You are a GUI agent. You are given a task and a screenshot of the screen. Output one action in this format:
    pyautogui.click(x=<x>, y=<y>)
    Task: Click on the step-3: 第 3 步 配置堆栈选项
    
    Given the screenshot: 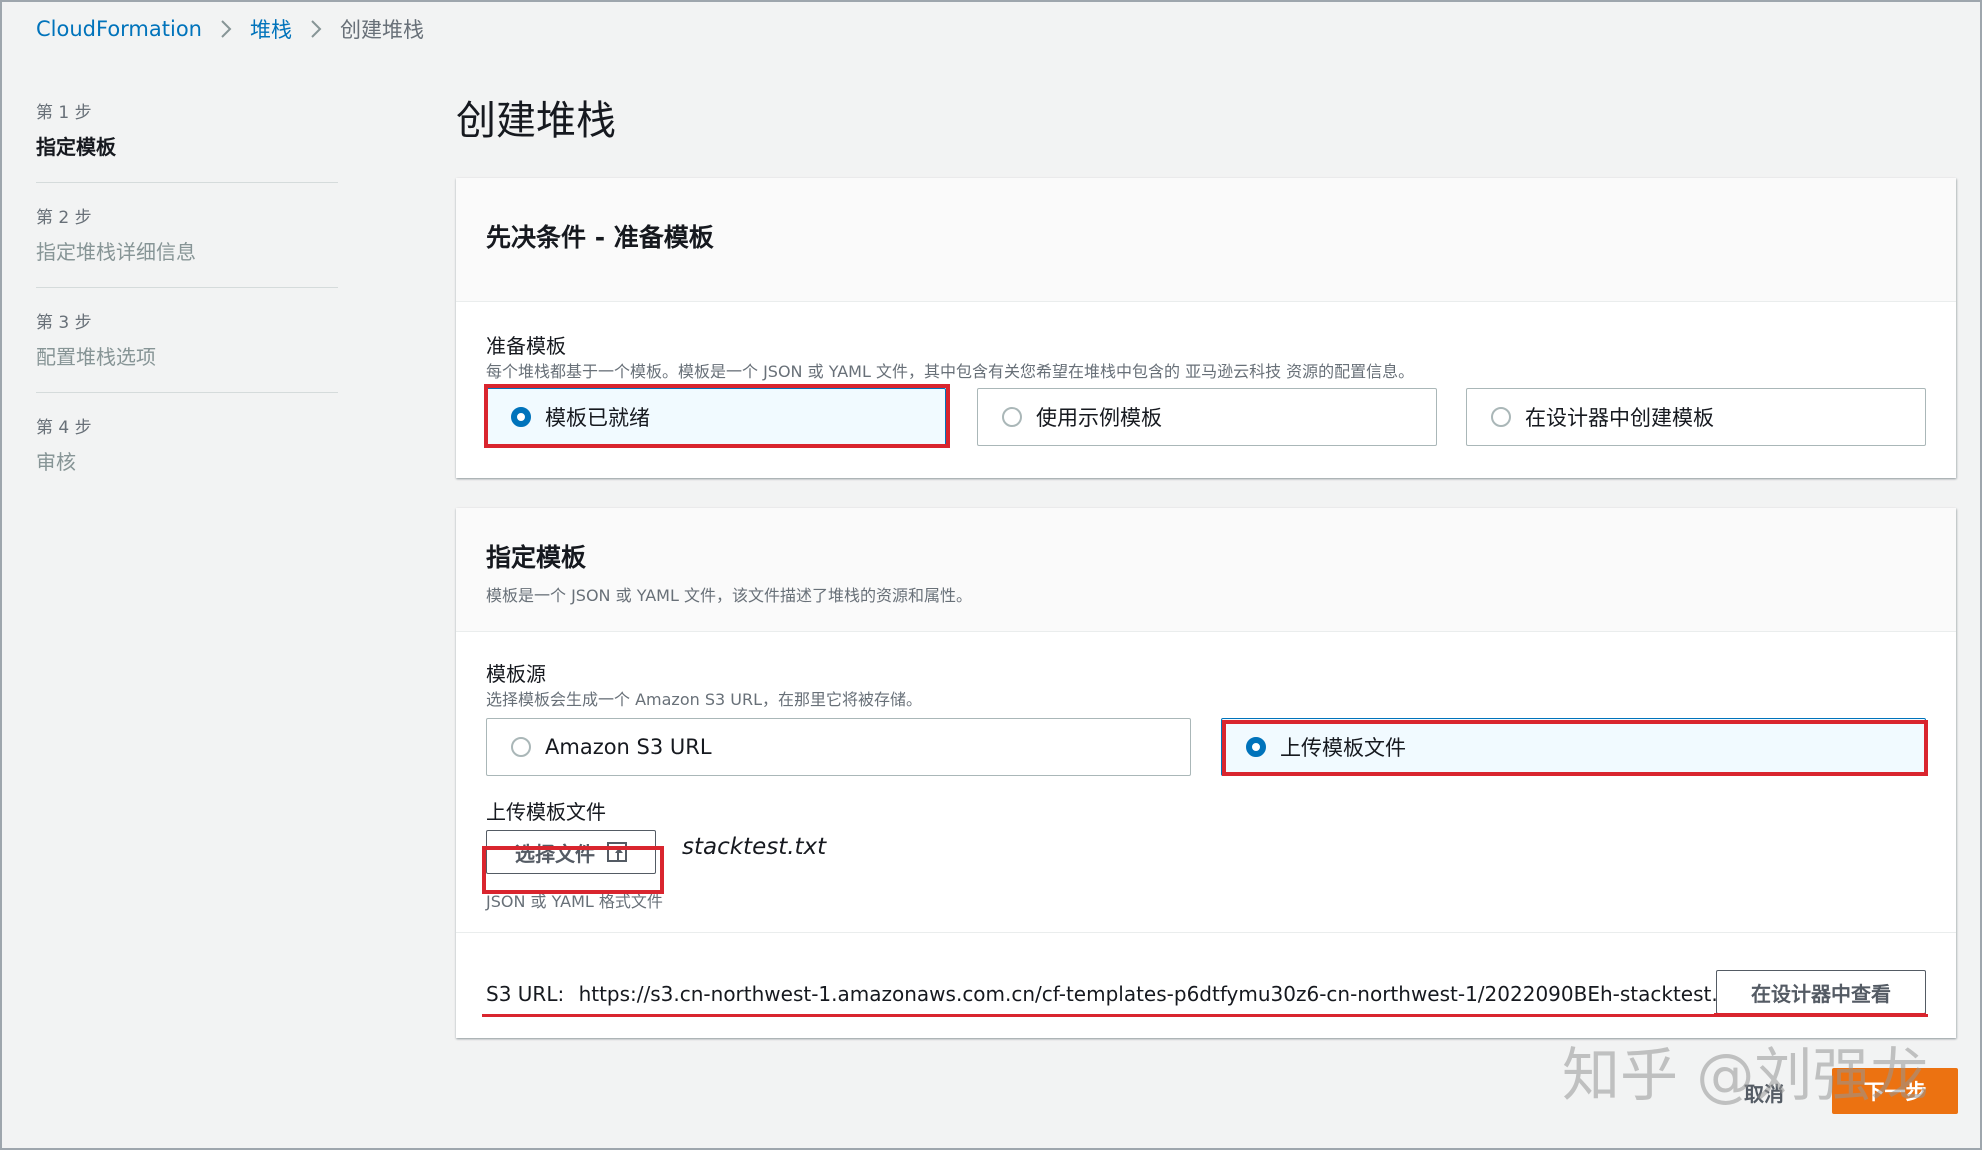 What is the action you would take?
    pyautogui.click(x=187, y=350)
    